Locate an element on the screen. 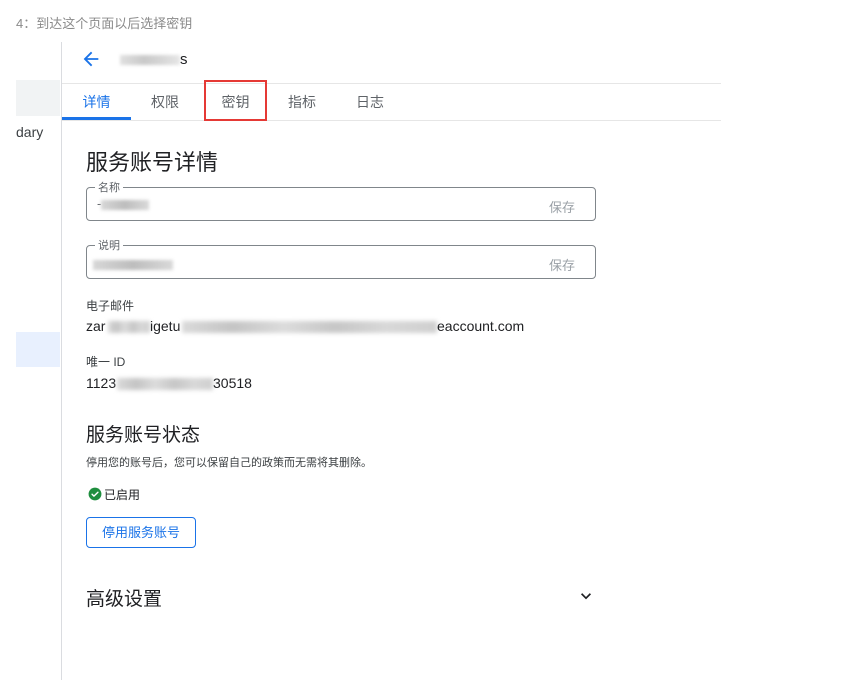  active-tab-indicator is located at coordinates (96, 118).